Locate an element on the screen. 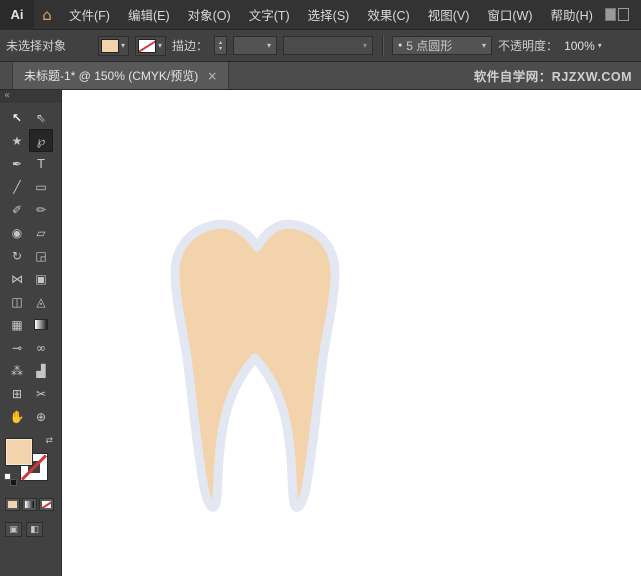  menu-window: 窗口(W) is located at coordinates (509, 15).